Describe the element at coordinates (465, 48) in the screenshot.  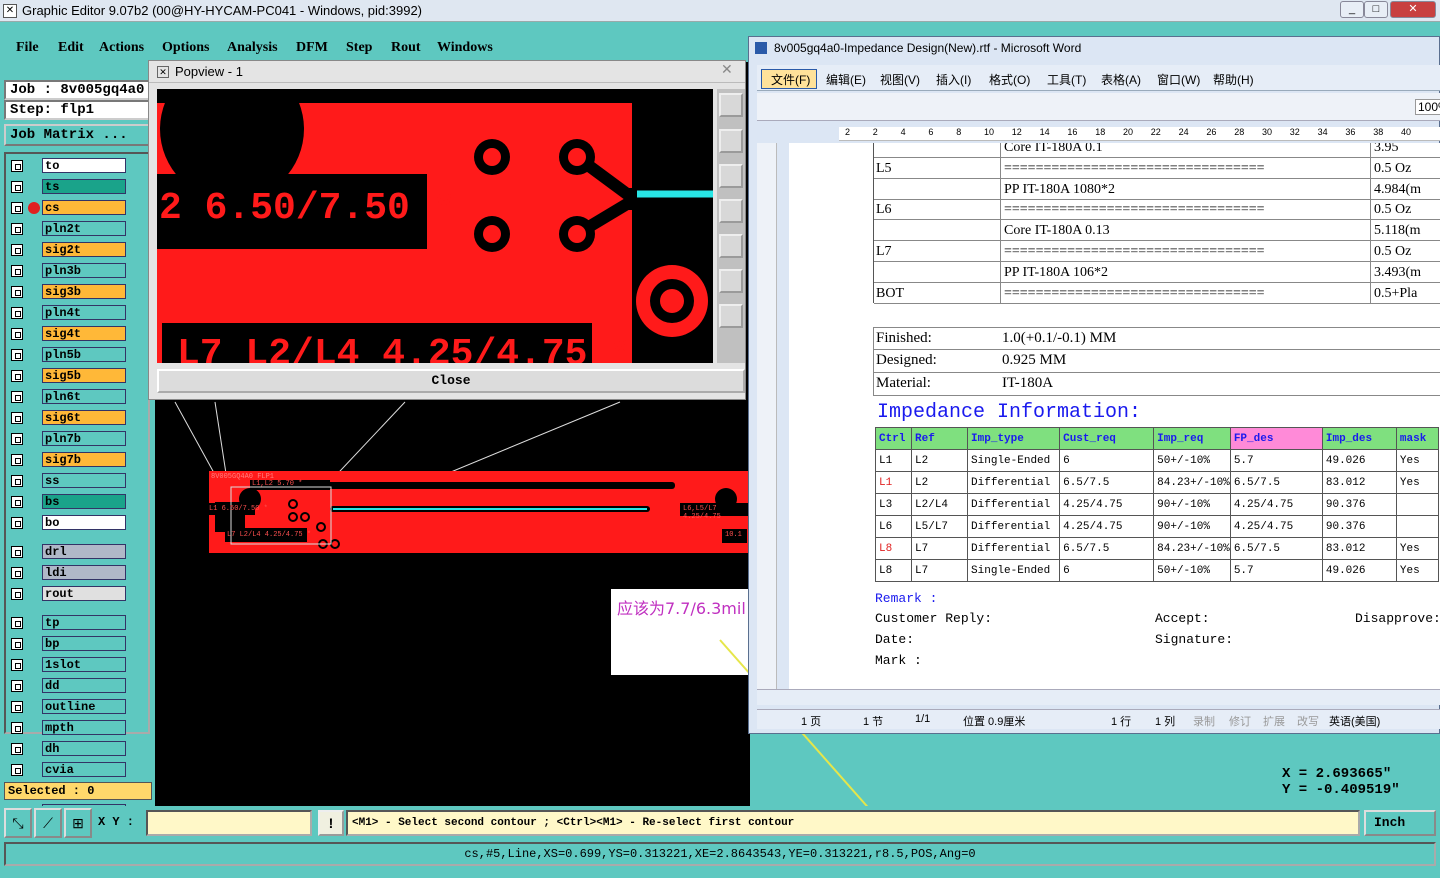
I see `menu-windows: Windows` at that location.